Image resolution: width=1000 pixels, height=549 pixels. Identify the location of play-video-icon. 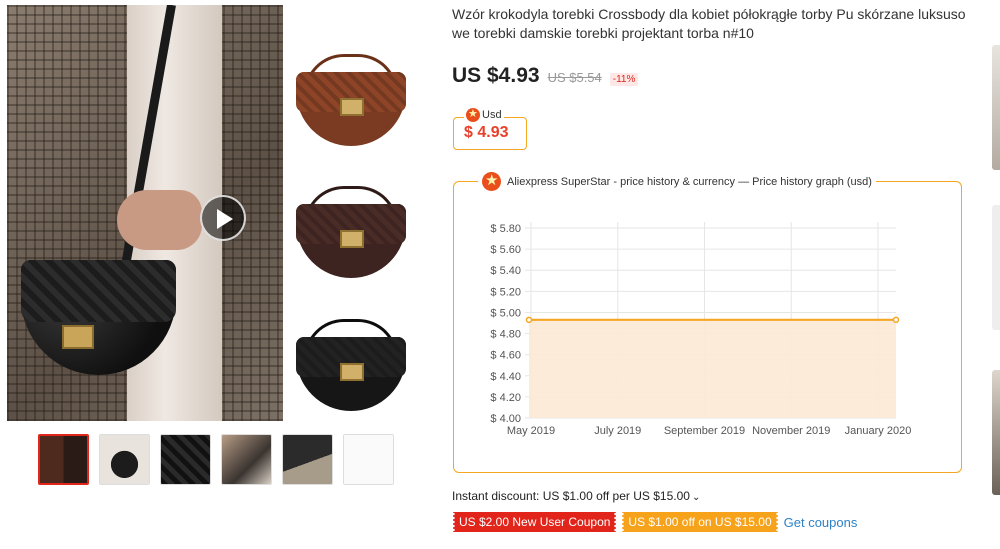
(223, 218).